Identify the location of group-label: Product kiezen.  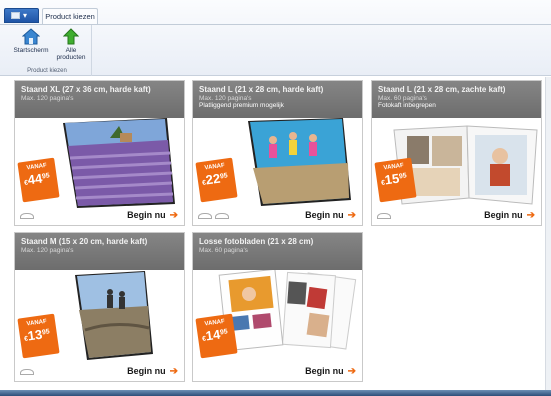
(47, 71).